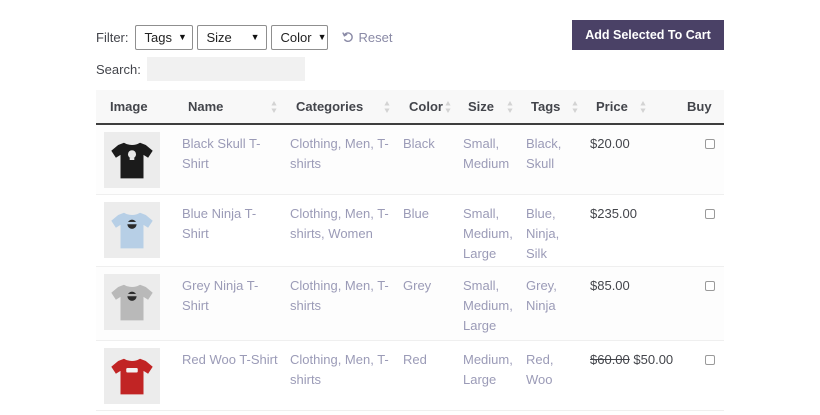 The image size is (820, 415). I want to click on cell-line: Blue Ninja T-, so click(219, 213).